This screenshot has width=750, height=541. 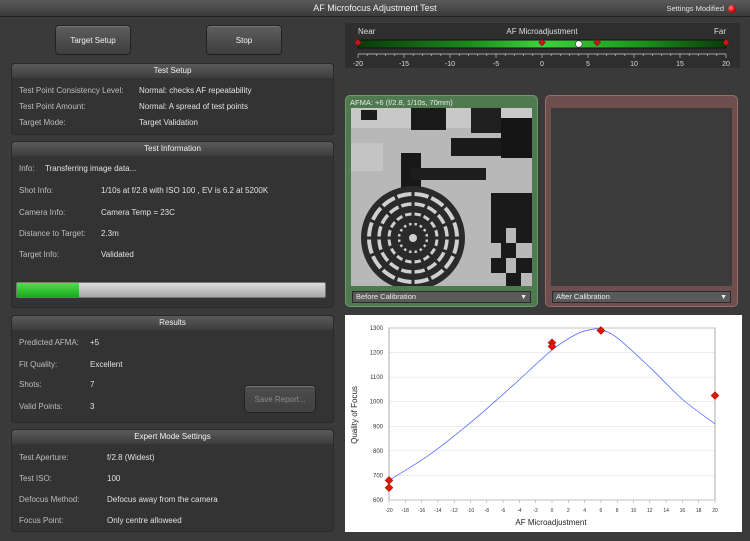 I want to click on after-select-value: After Calibration, so click(x=583, y=296).